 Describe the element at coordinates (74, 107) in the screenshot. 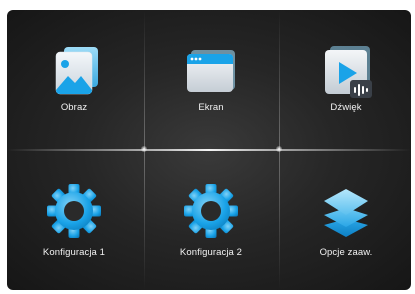

I see `menu-tile-label: Obraz` at that location.